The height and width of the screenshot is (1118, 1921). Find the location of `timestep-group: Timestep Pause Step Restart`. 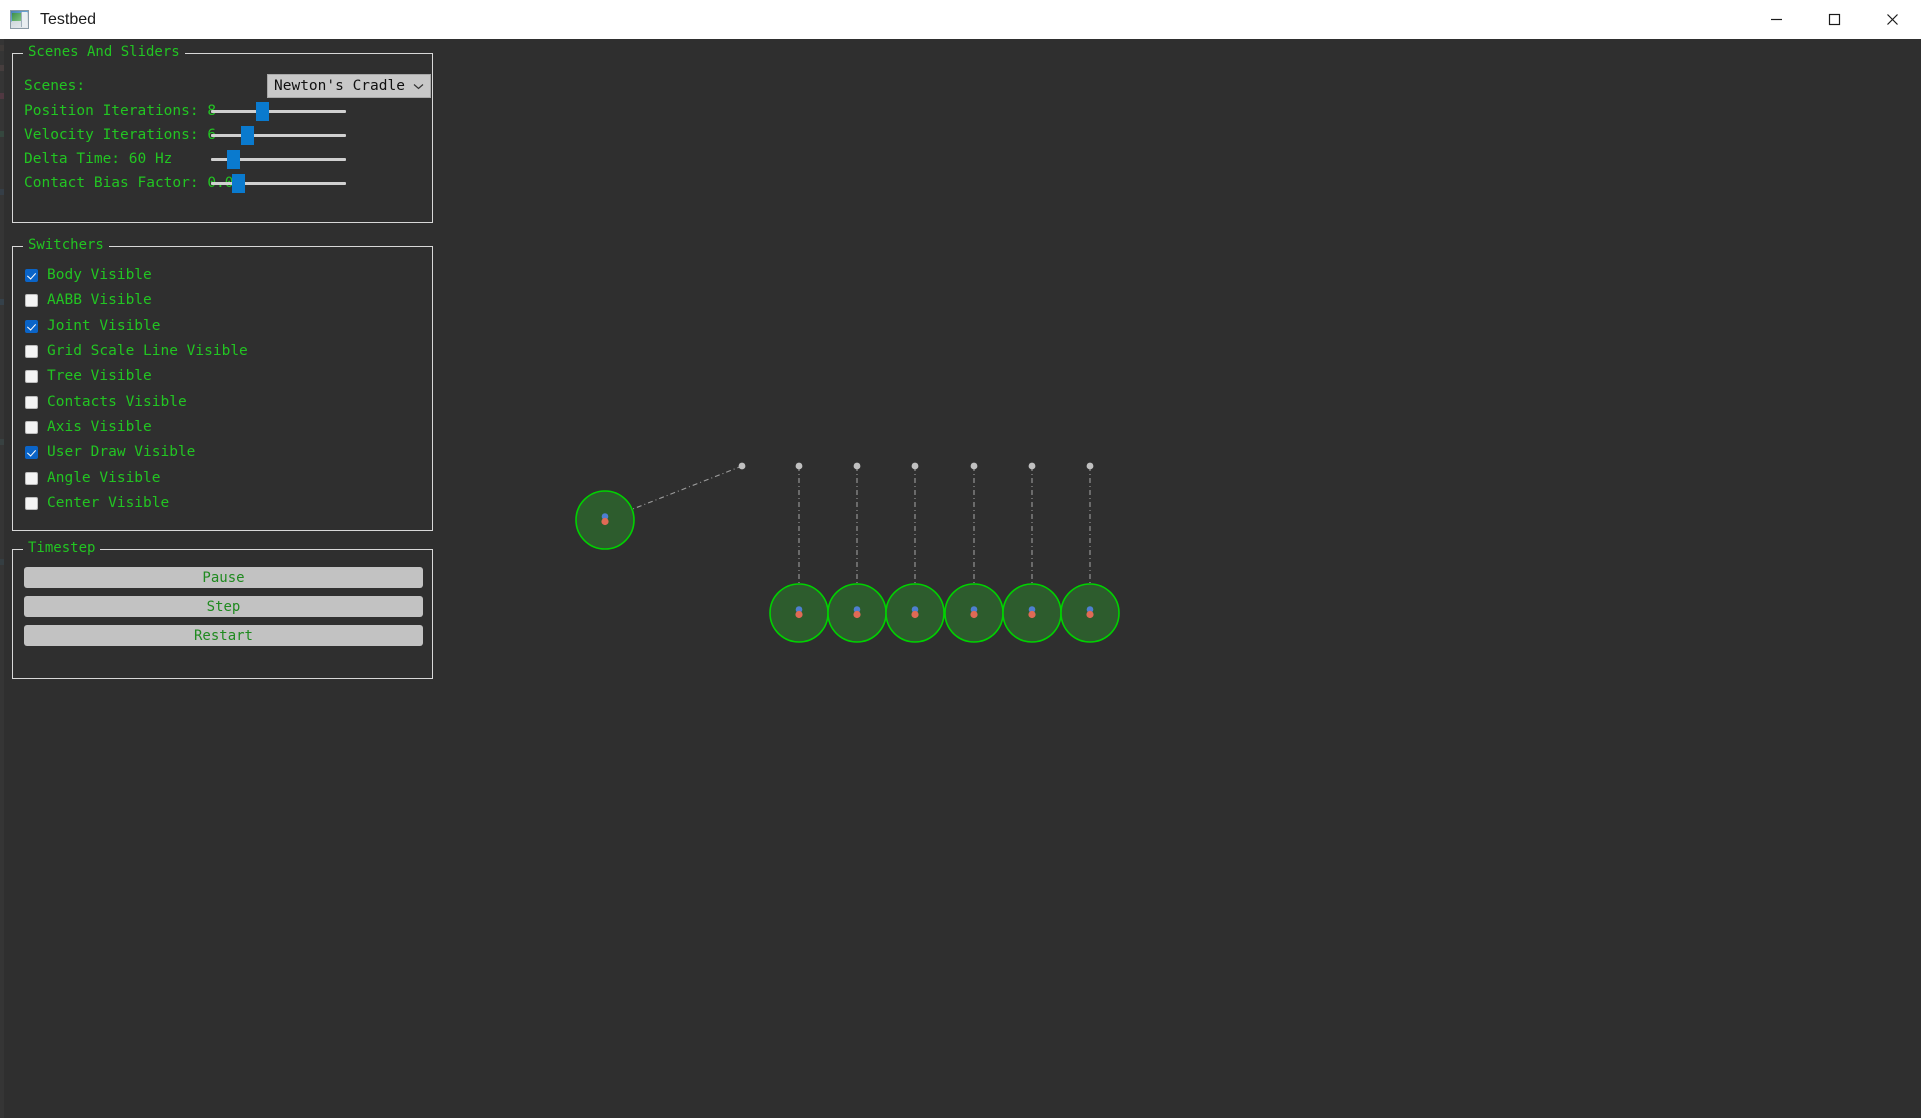

timestep-group: Timestep Pause Step Restart is located at coordinates (222, 609).